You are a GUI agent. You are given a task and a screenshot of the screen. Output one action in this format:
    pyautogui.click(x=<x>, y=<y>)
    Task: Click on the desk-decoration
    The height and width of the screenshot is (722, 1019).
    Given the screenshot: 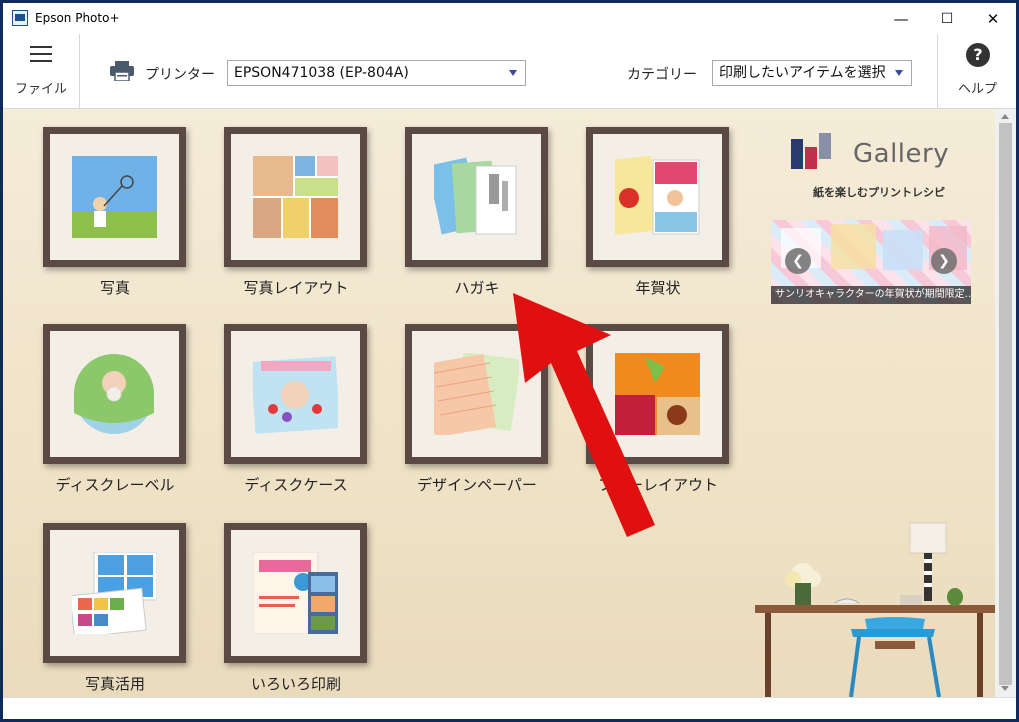 What is the action you would take?
    pyautogui.click(x=875, y=609)
    